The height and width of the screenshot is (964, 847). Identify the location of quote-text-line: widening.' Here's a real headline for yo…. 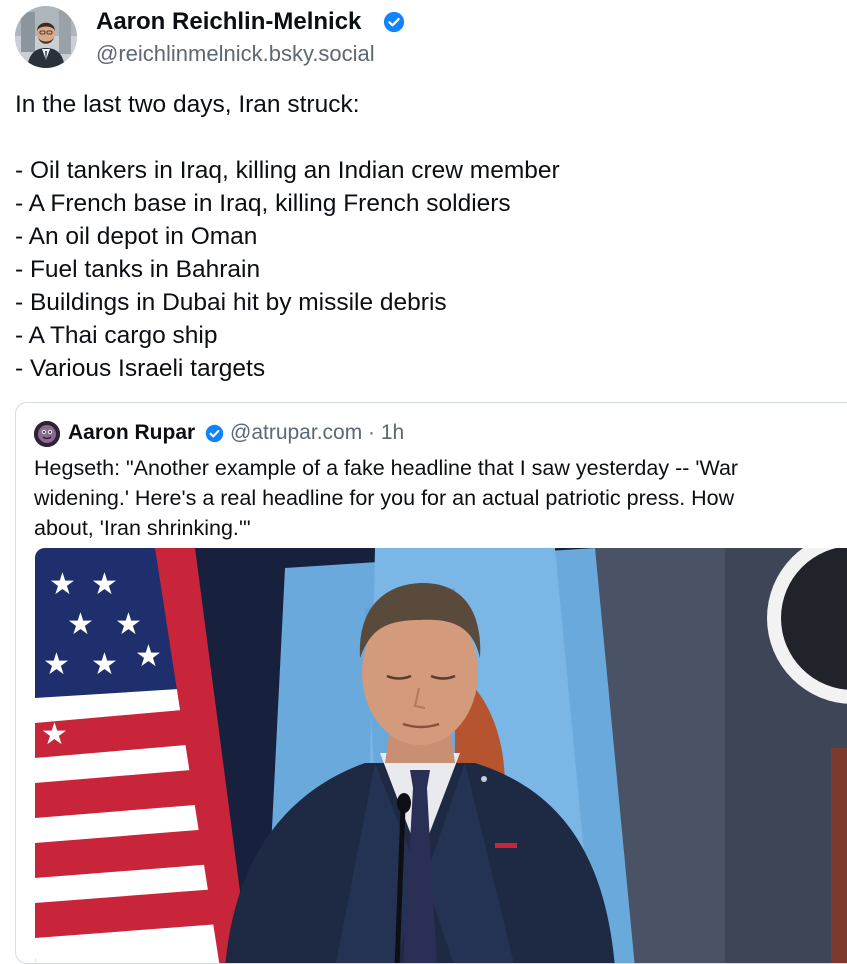
(384, 498).